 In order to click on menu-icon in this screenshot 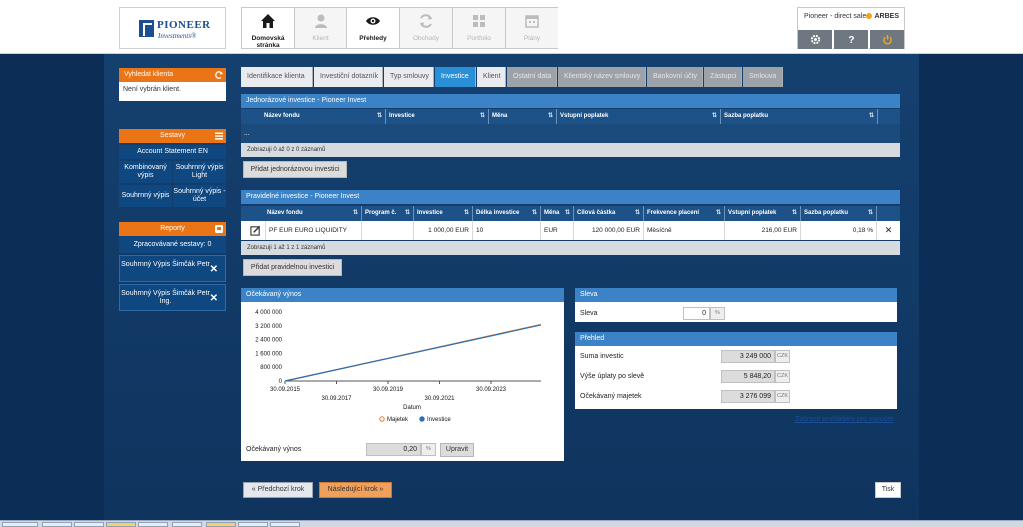, I will do `click(219, 136)`.